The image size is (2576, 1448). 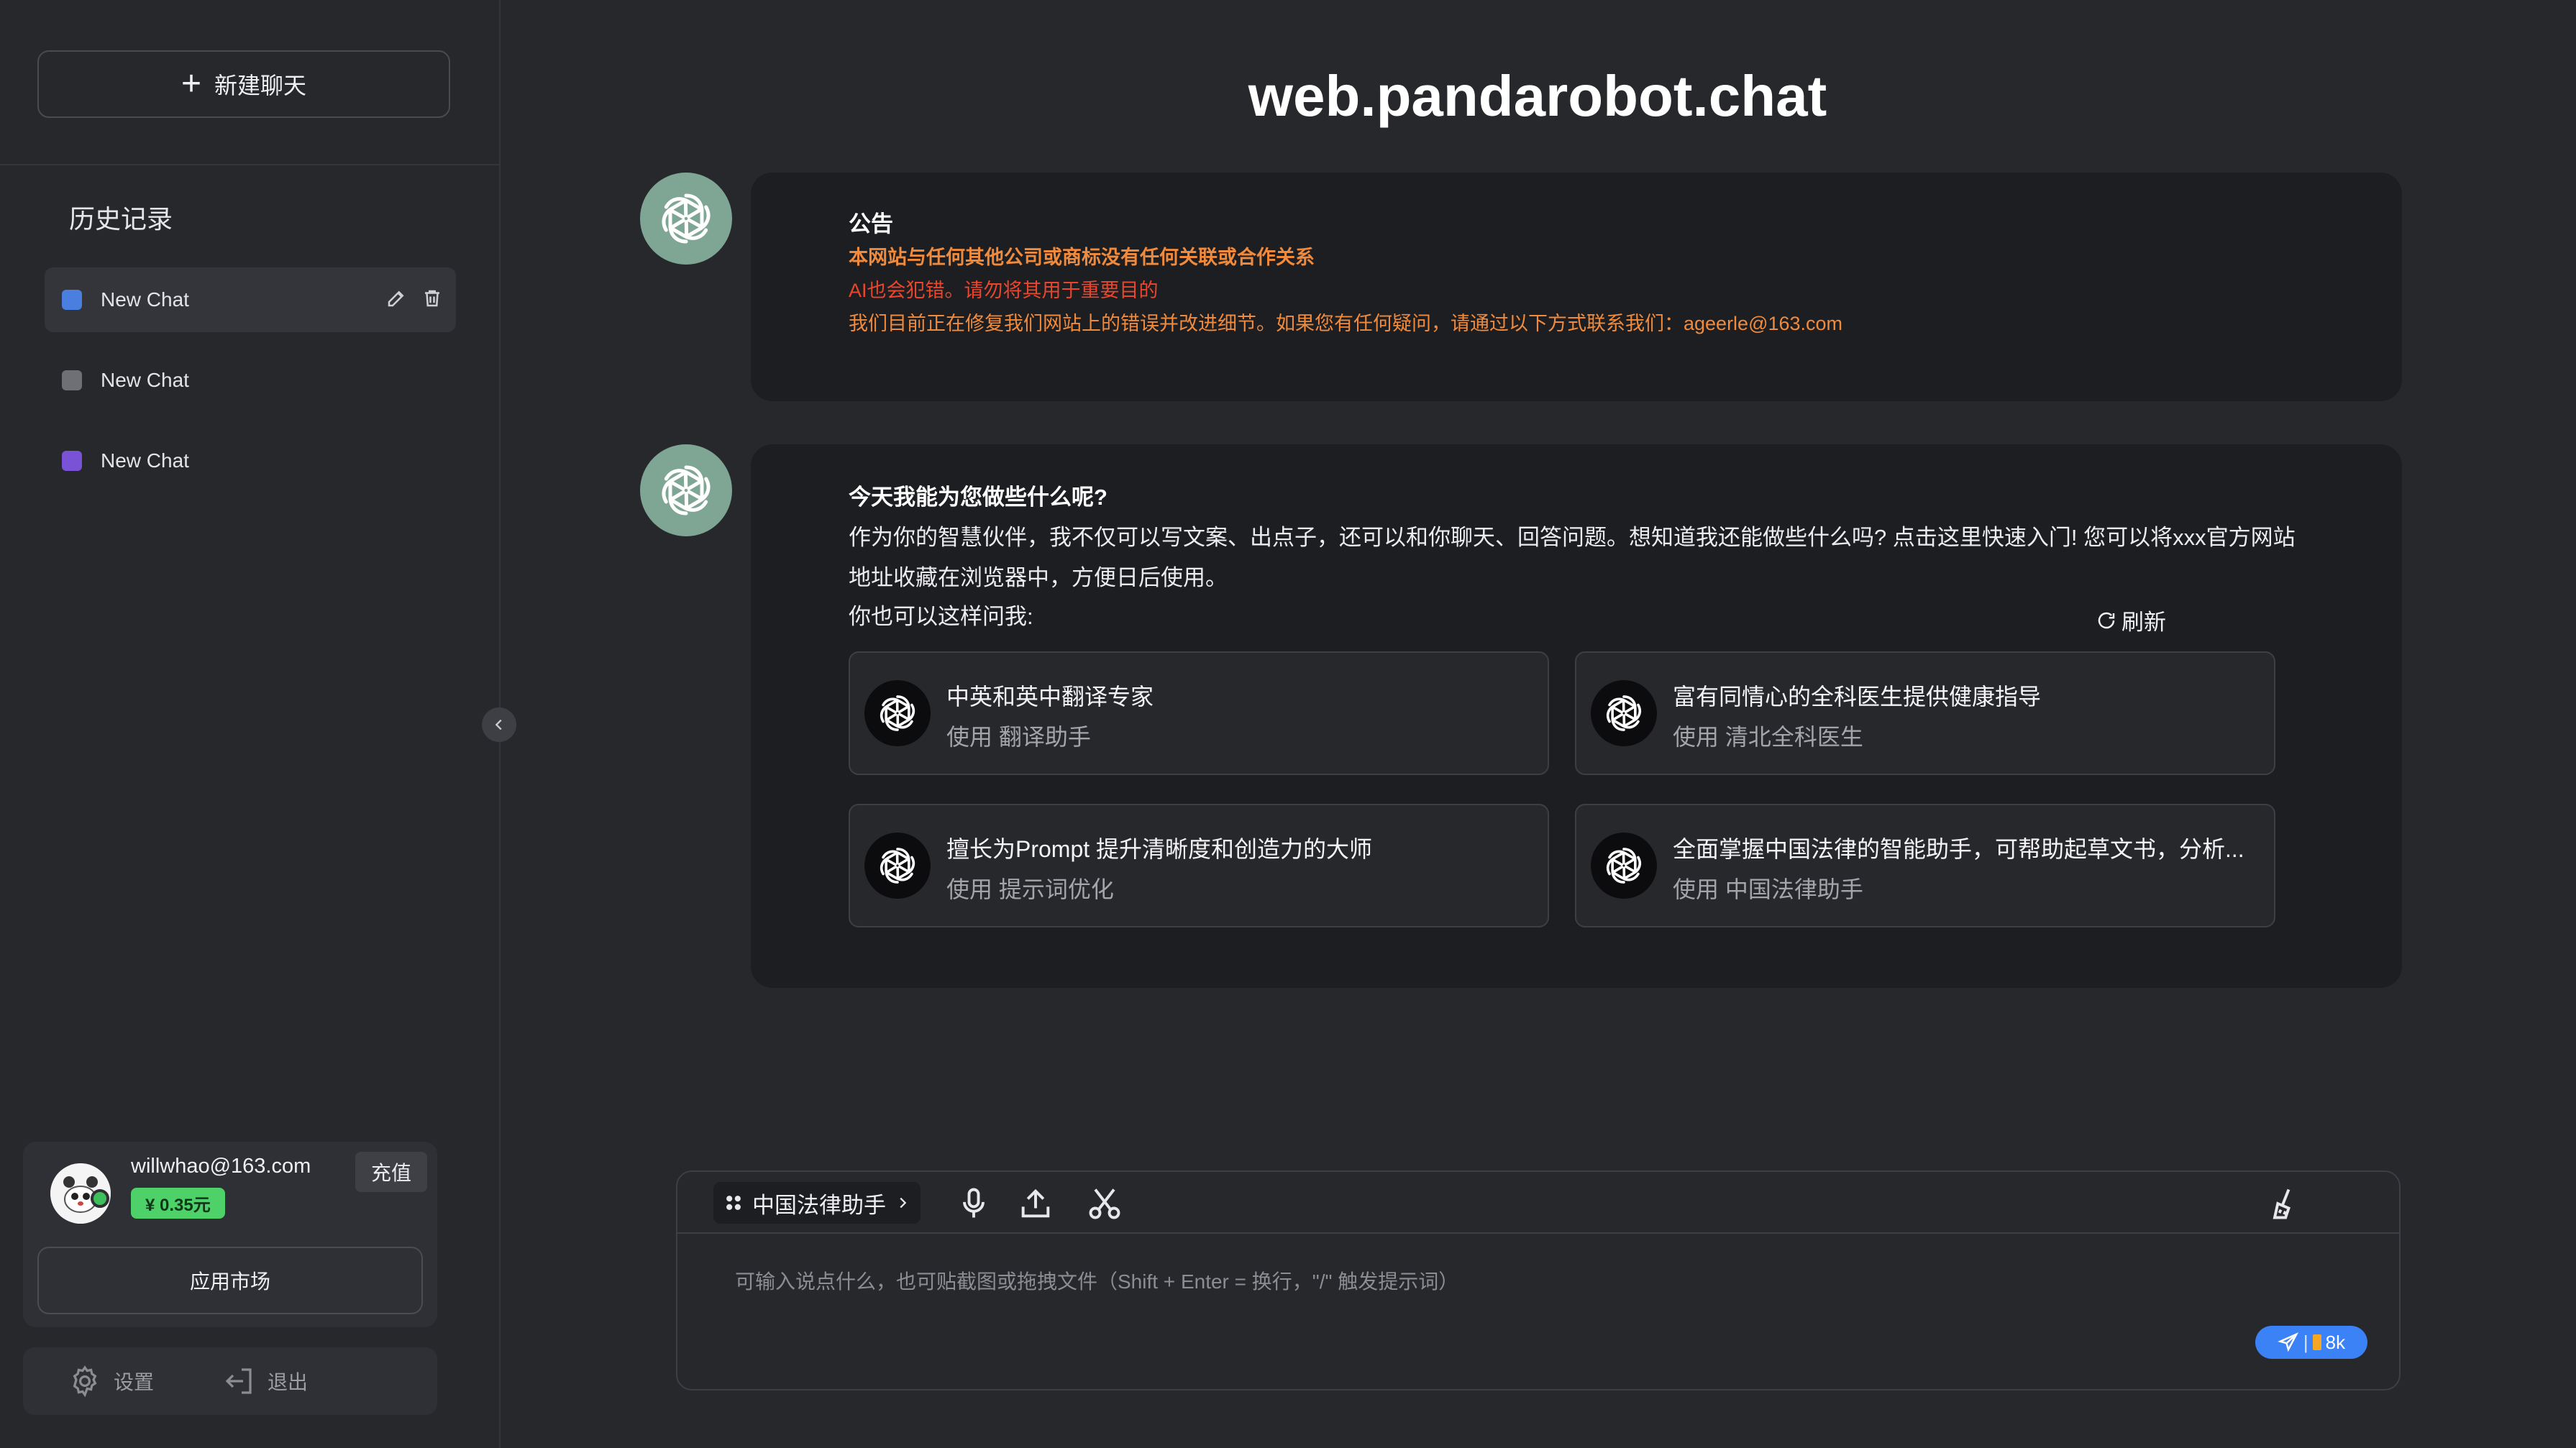 I want to click on send-icon, so click(x=2287, y=1342).